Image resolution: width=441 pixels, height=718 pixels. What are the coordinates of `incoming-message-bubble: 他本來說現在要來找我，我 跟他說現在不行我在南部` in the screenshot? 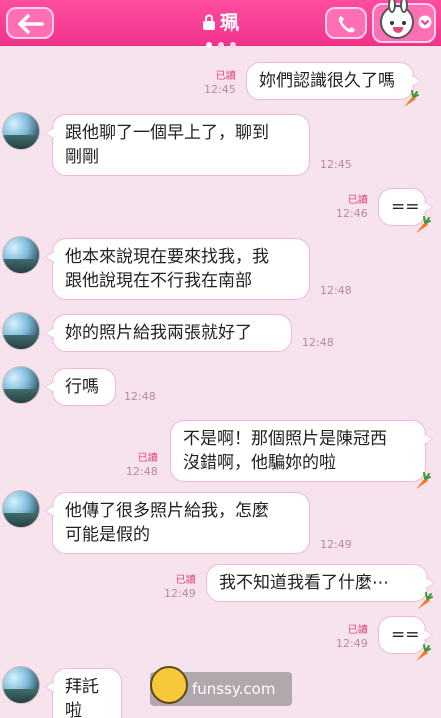 It's located at (177, 269).